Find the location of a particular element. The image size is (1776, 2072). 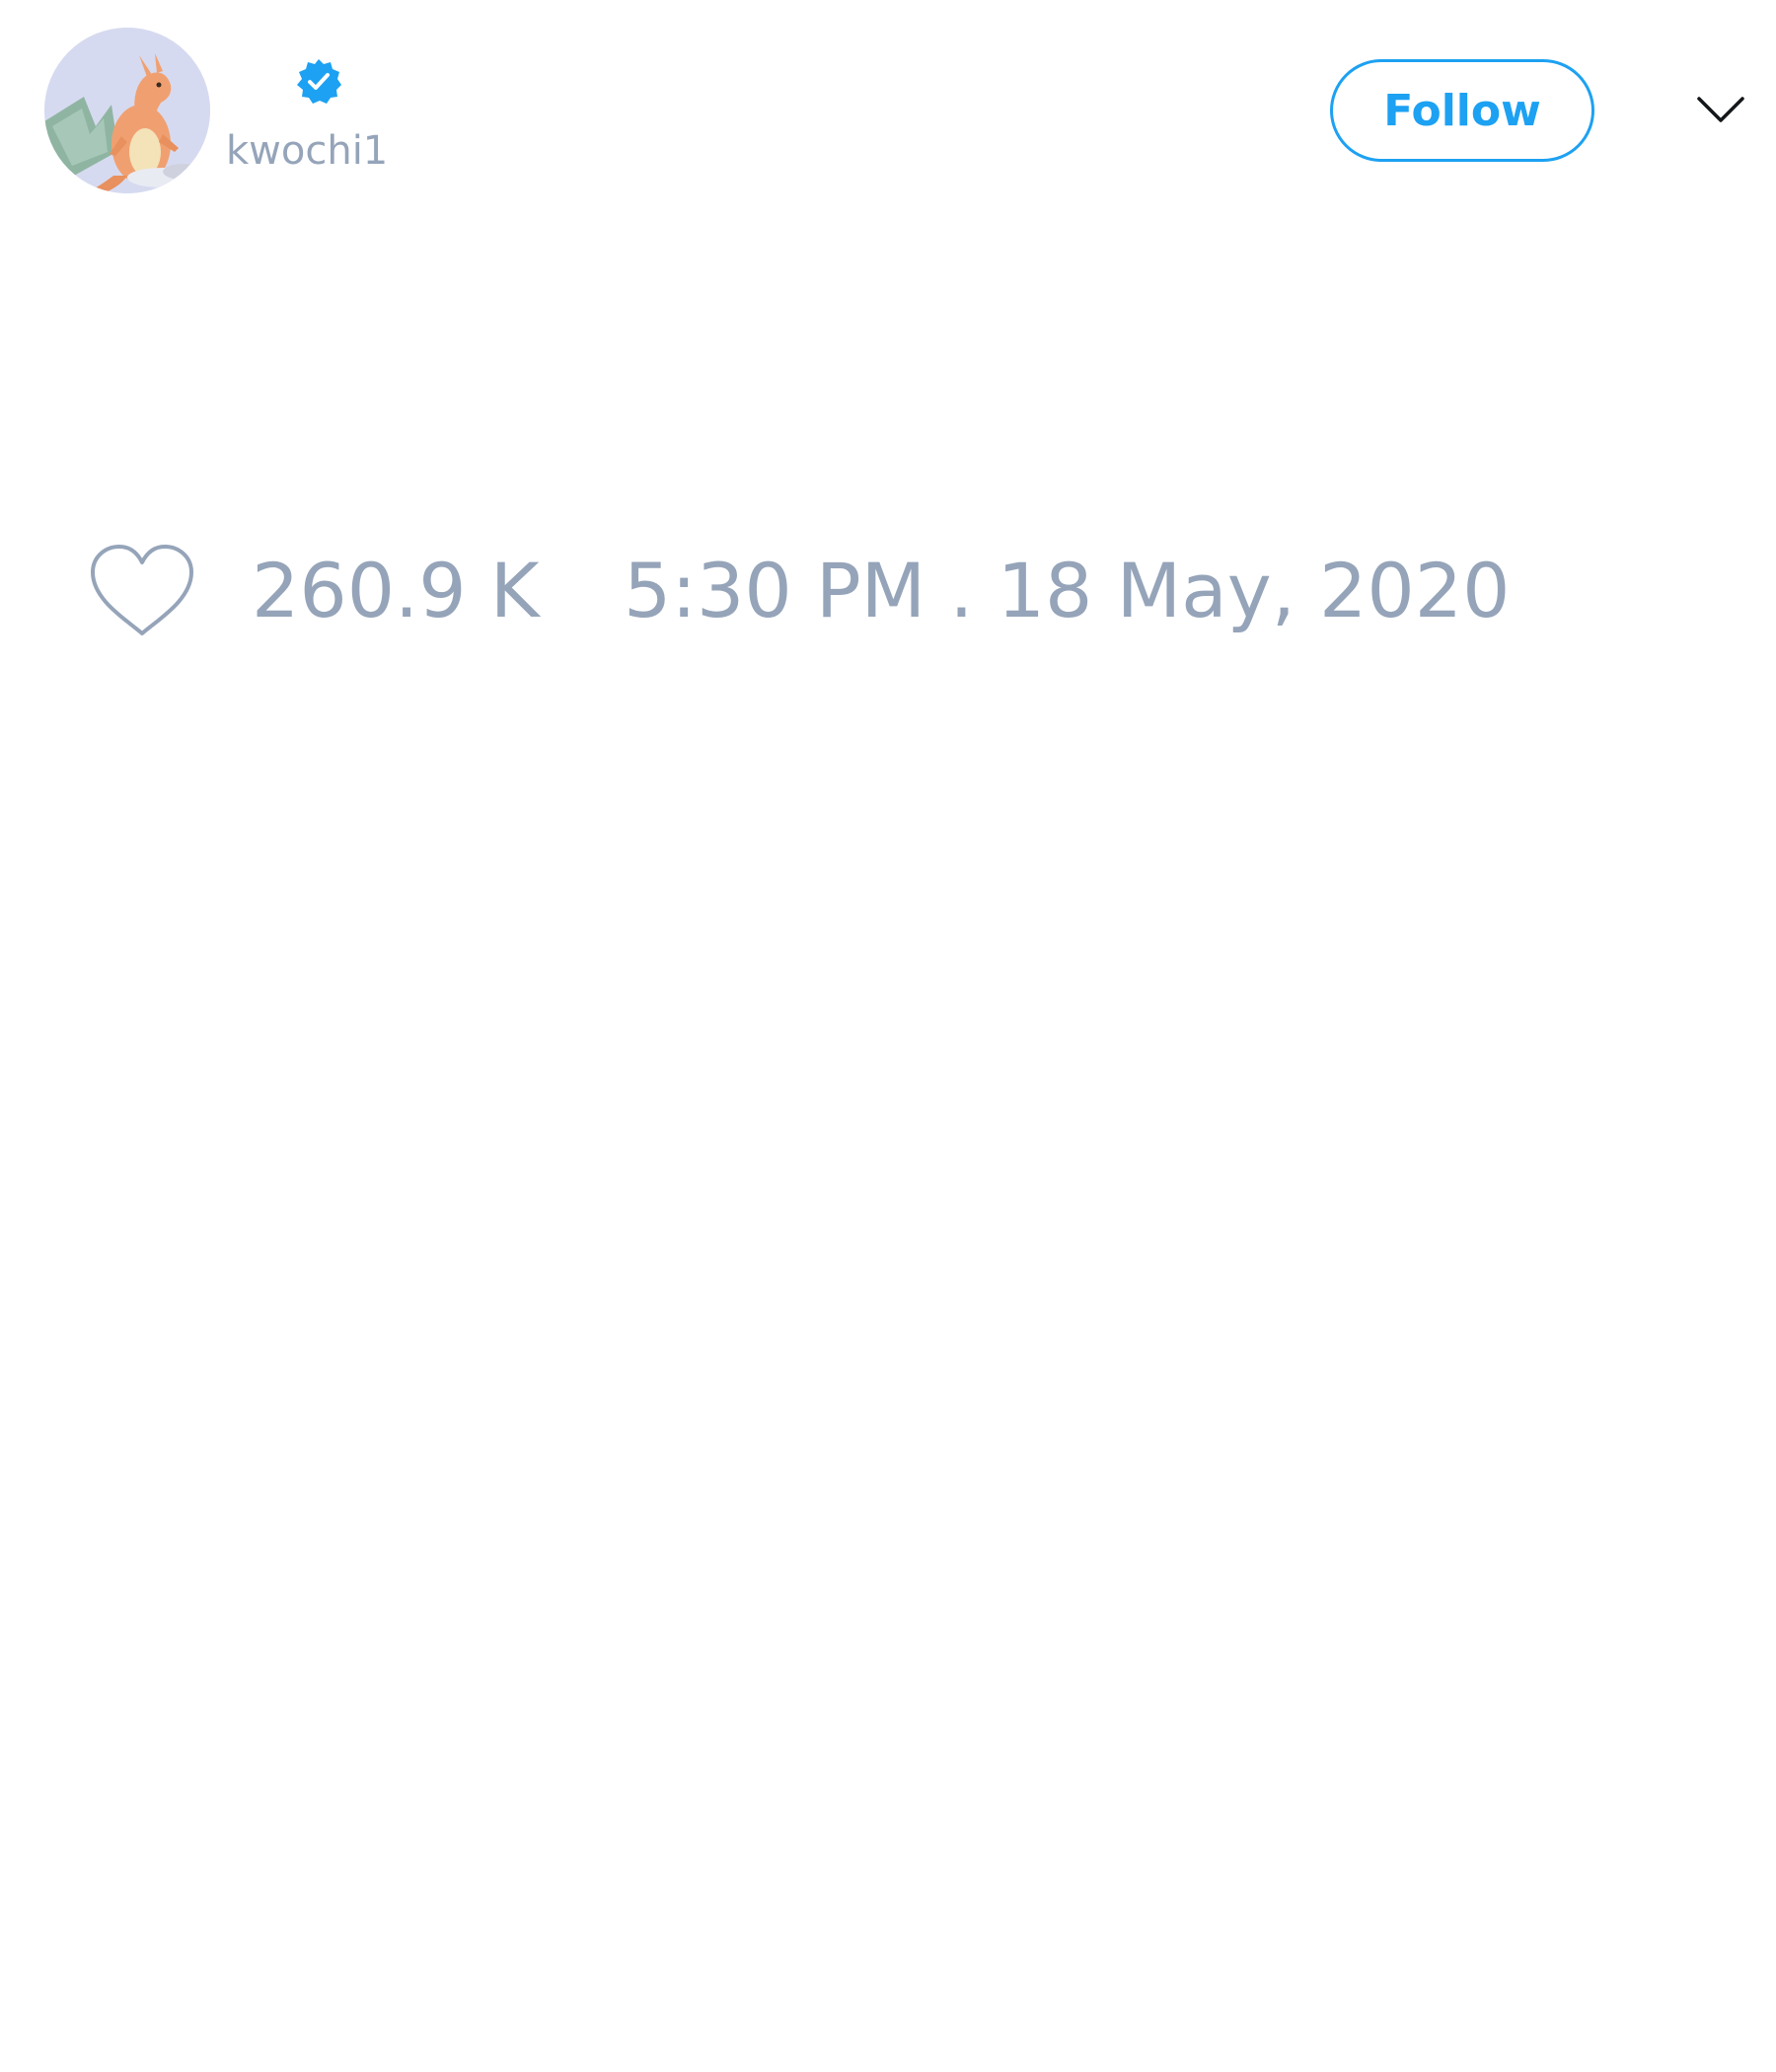

avatar is located at coordinates (127, 111).